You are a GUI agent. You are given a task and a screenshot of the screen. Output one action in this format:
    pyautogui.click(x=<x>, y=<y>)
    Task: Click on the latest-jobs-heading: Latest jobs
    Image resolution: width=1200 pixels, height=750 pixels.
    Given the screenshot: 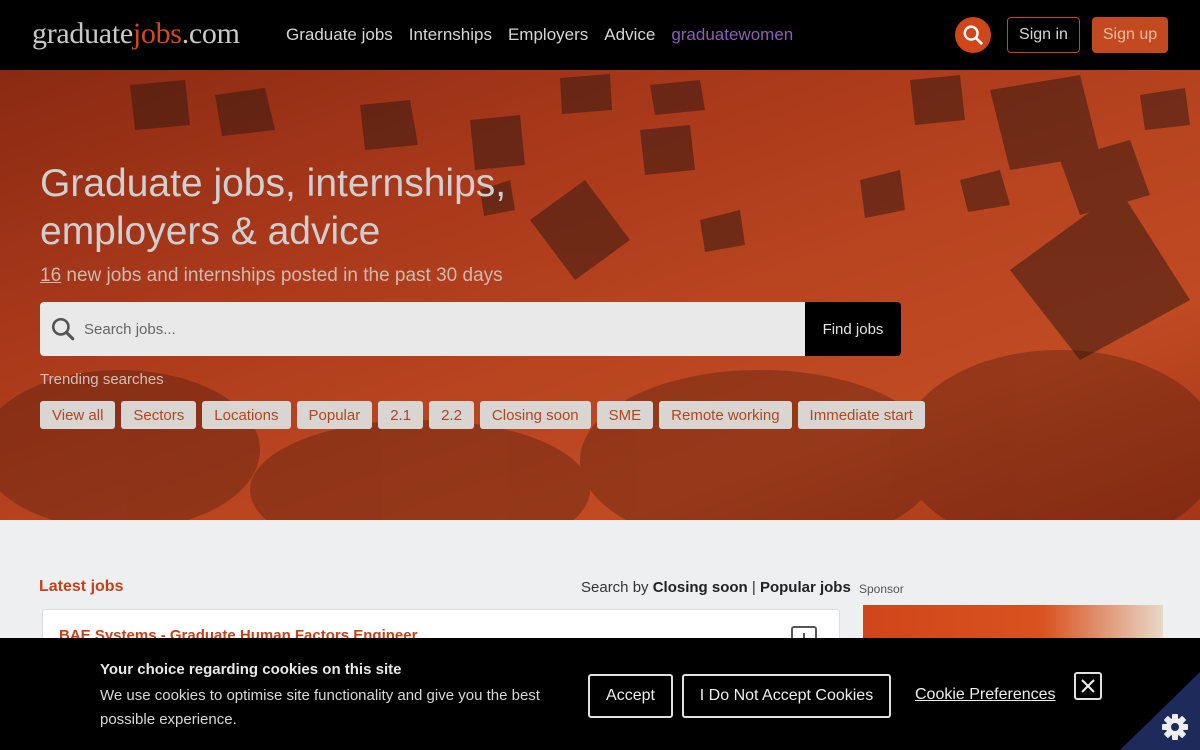 What is the action you would take?
    pyautogui.click(x=81, y=586)
    